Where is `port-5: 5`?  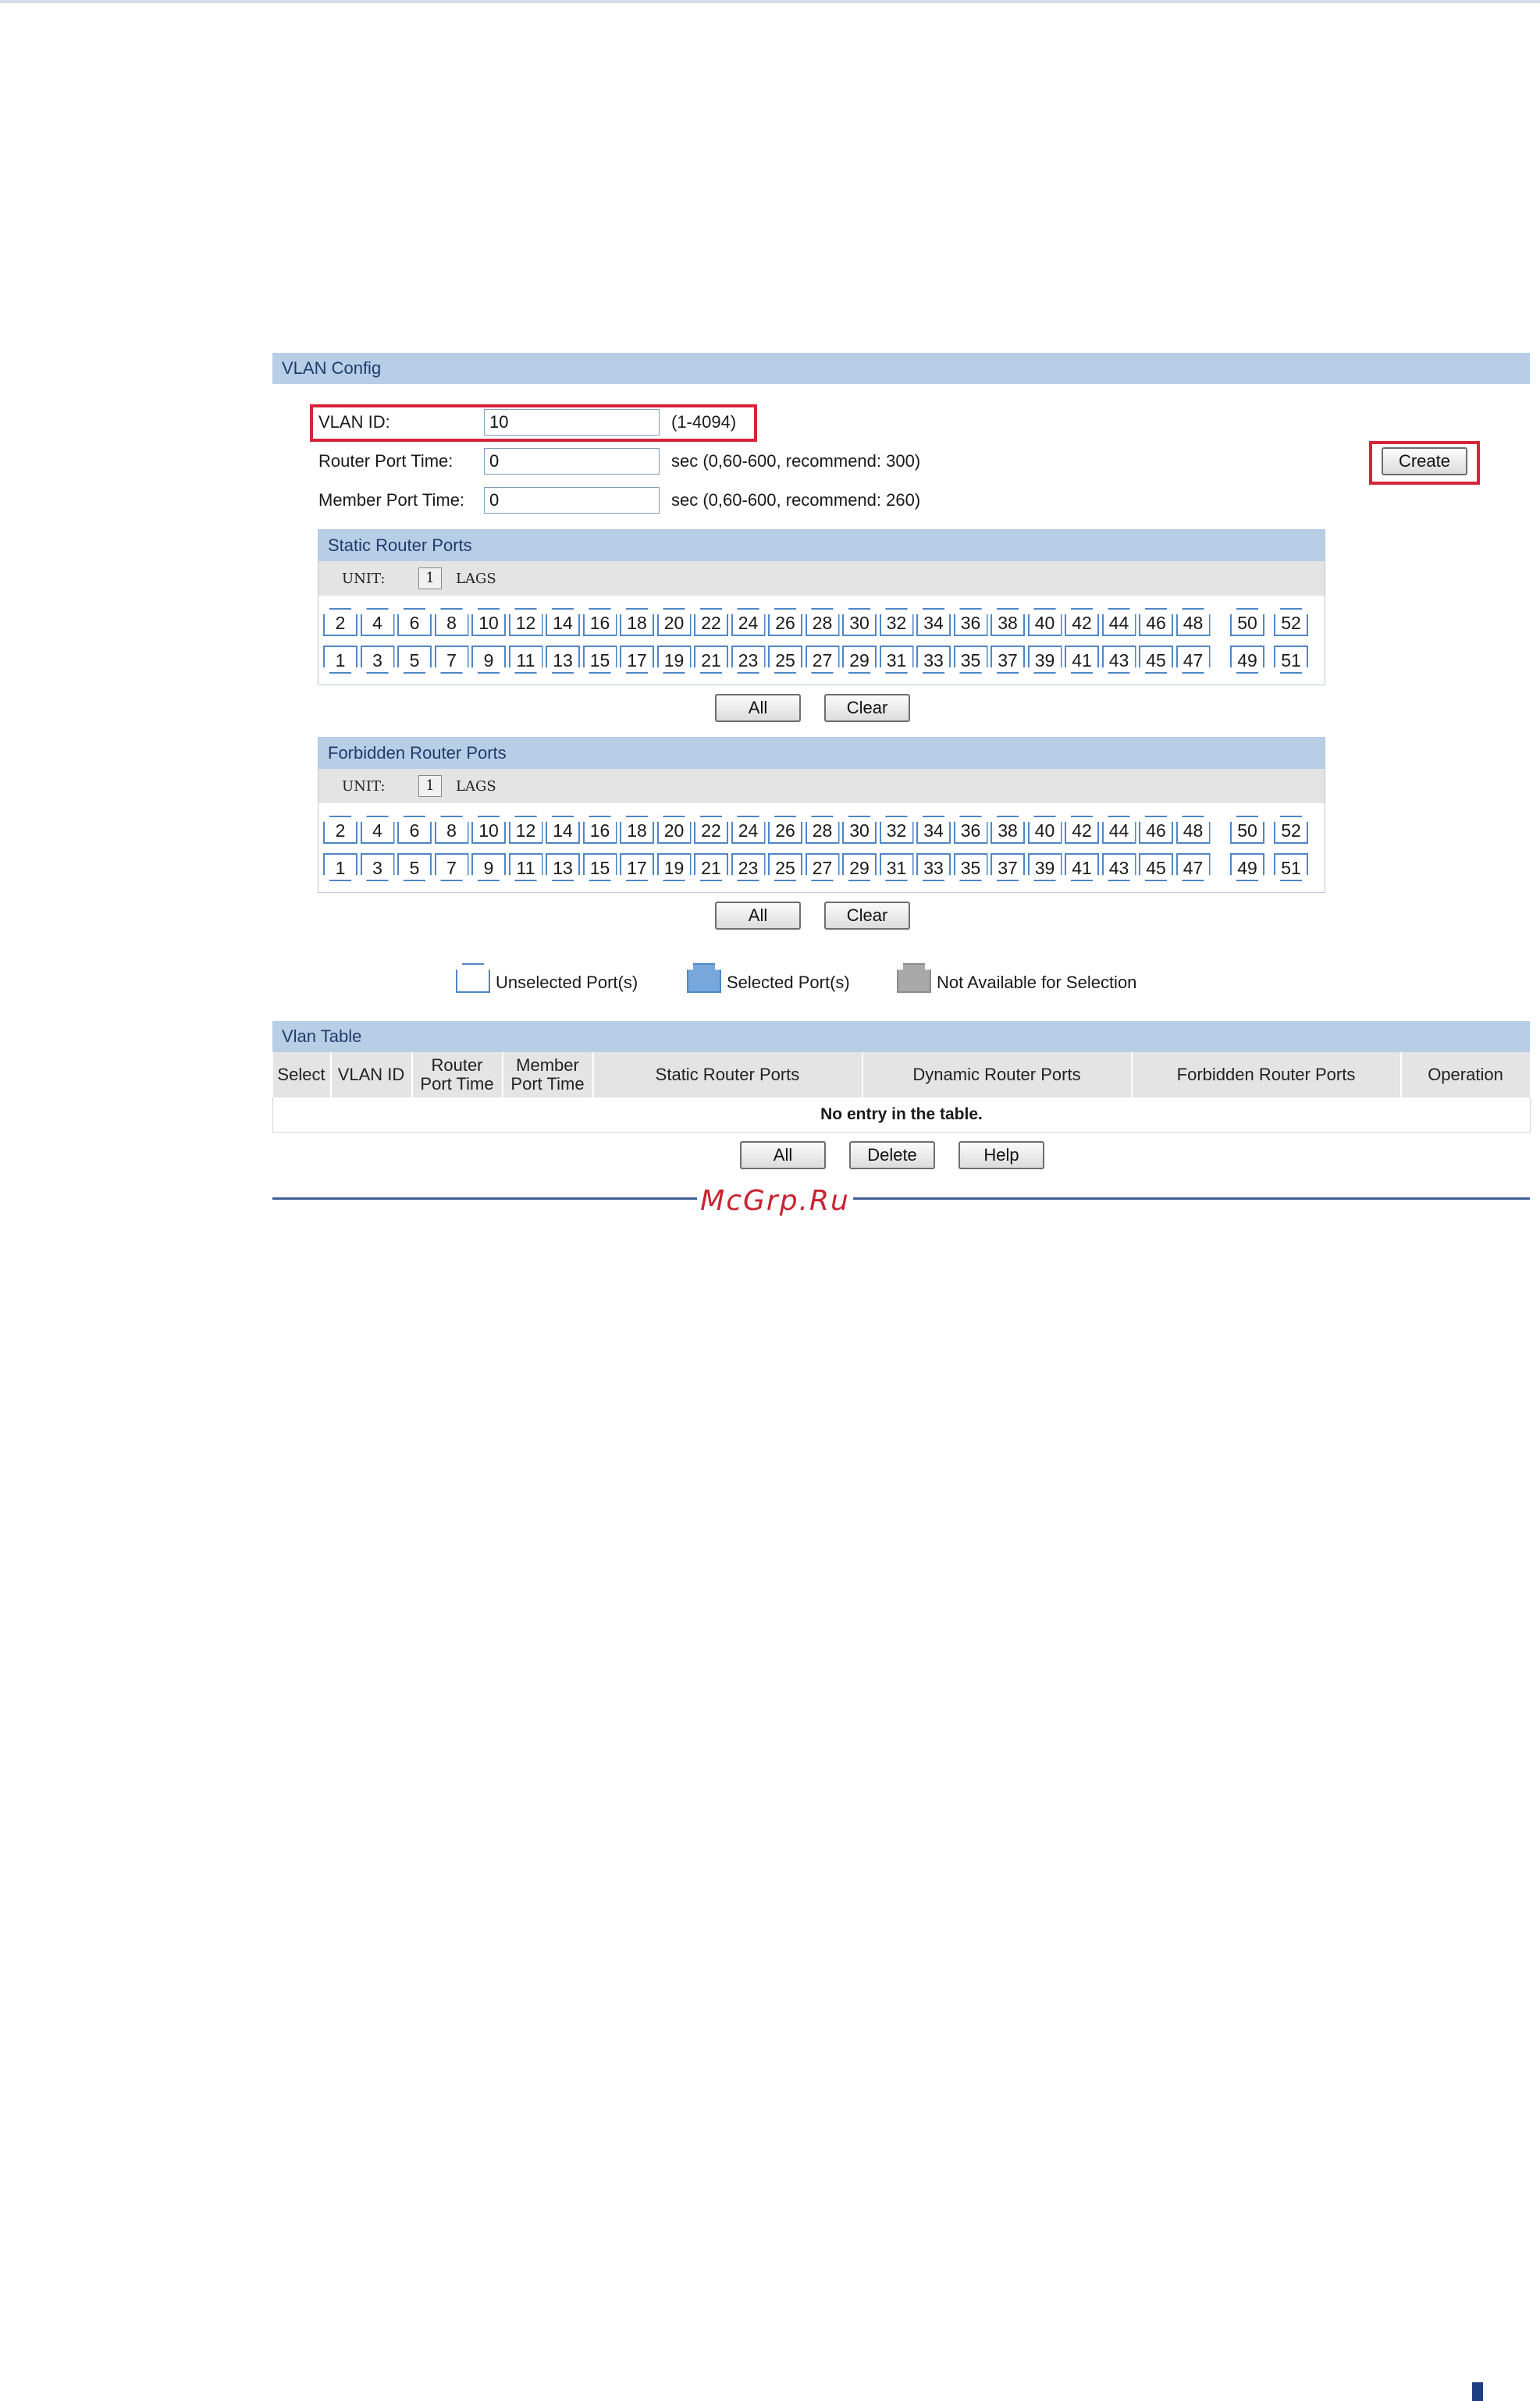
port-5: 5 is located at coordinates (414, 660).